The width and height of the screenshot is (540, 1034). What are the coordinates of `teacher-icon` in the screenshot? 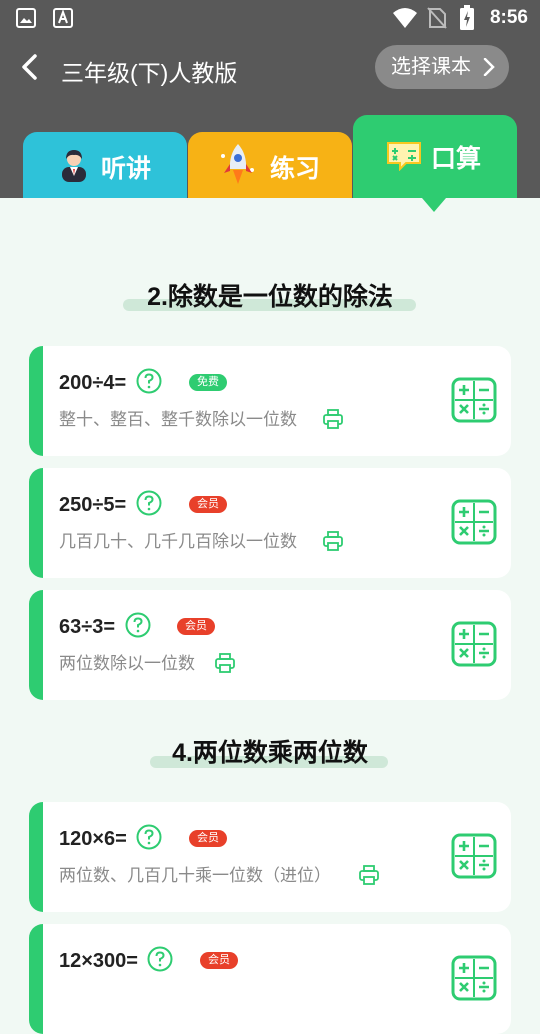 It's located at (74, 166).